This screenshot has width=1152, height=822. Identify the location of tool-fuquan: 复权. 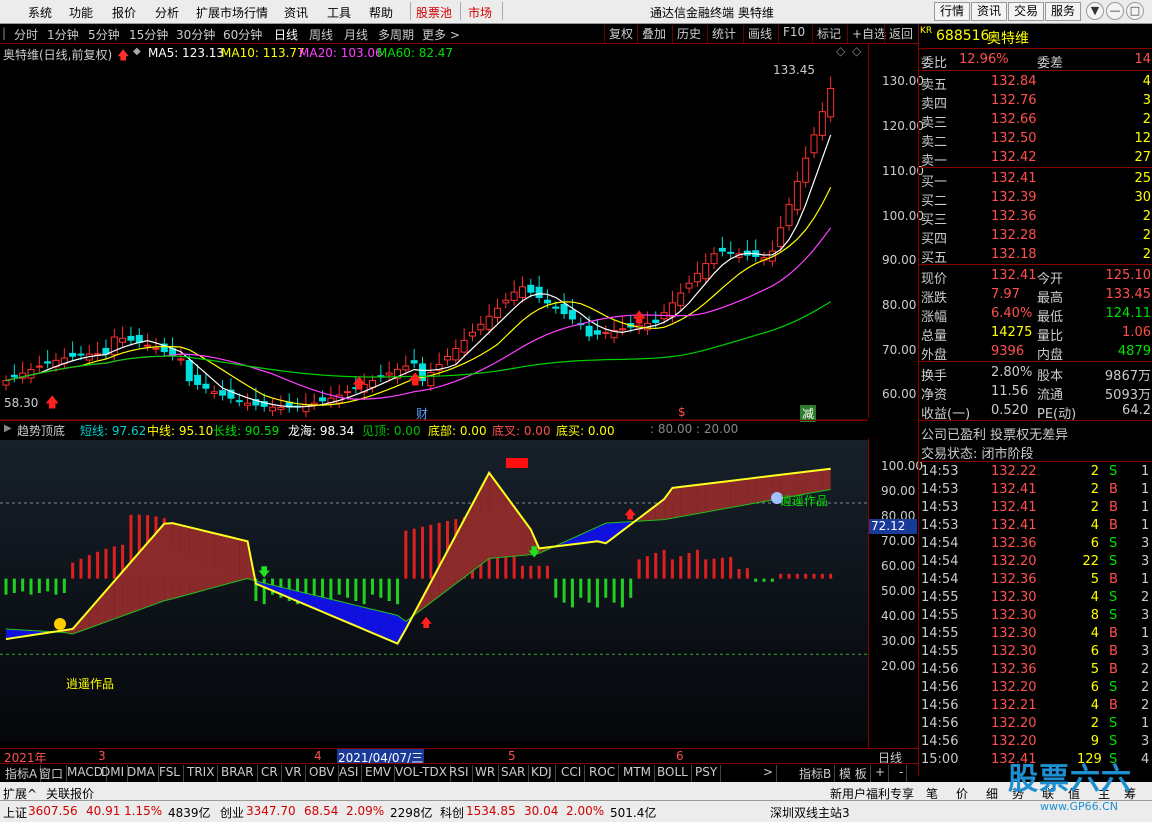
(620, 34).